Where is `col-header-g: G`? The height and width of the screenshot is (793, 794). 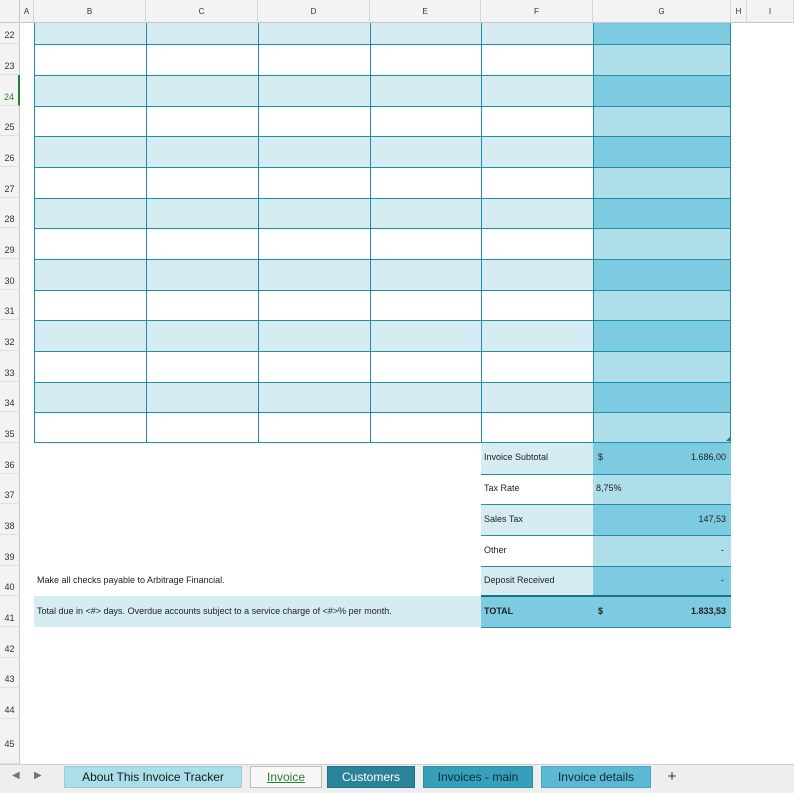 col-header-g: G is located at coordinates (662, 11).